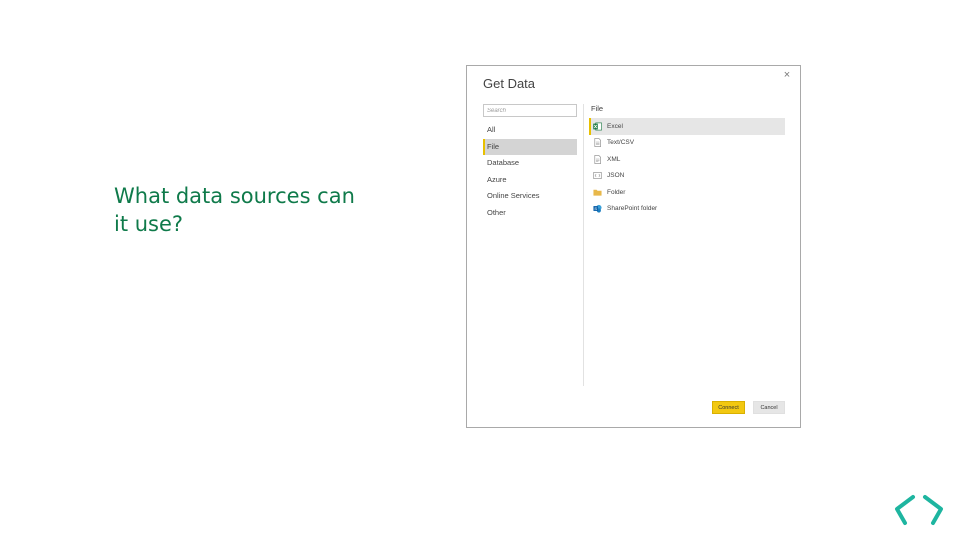  What do you see at coordinates (530, 213) in the screenshot?
I see `category-other: Other` at bounding box center [530, 213].